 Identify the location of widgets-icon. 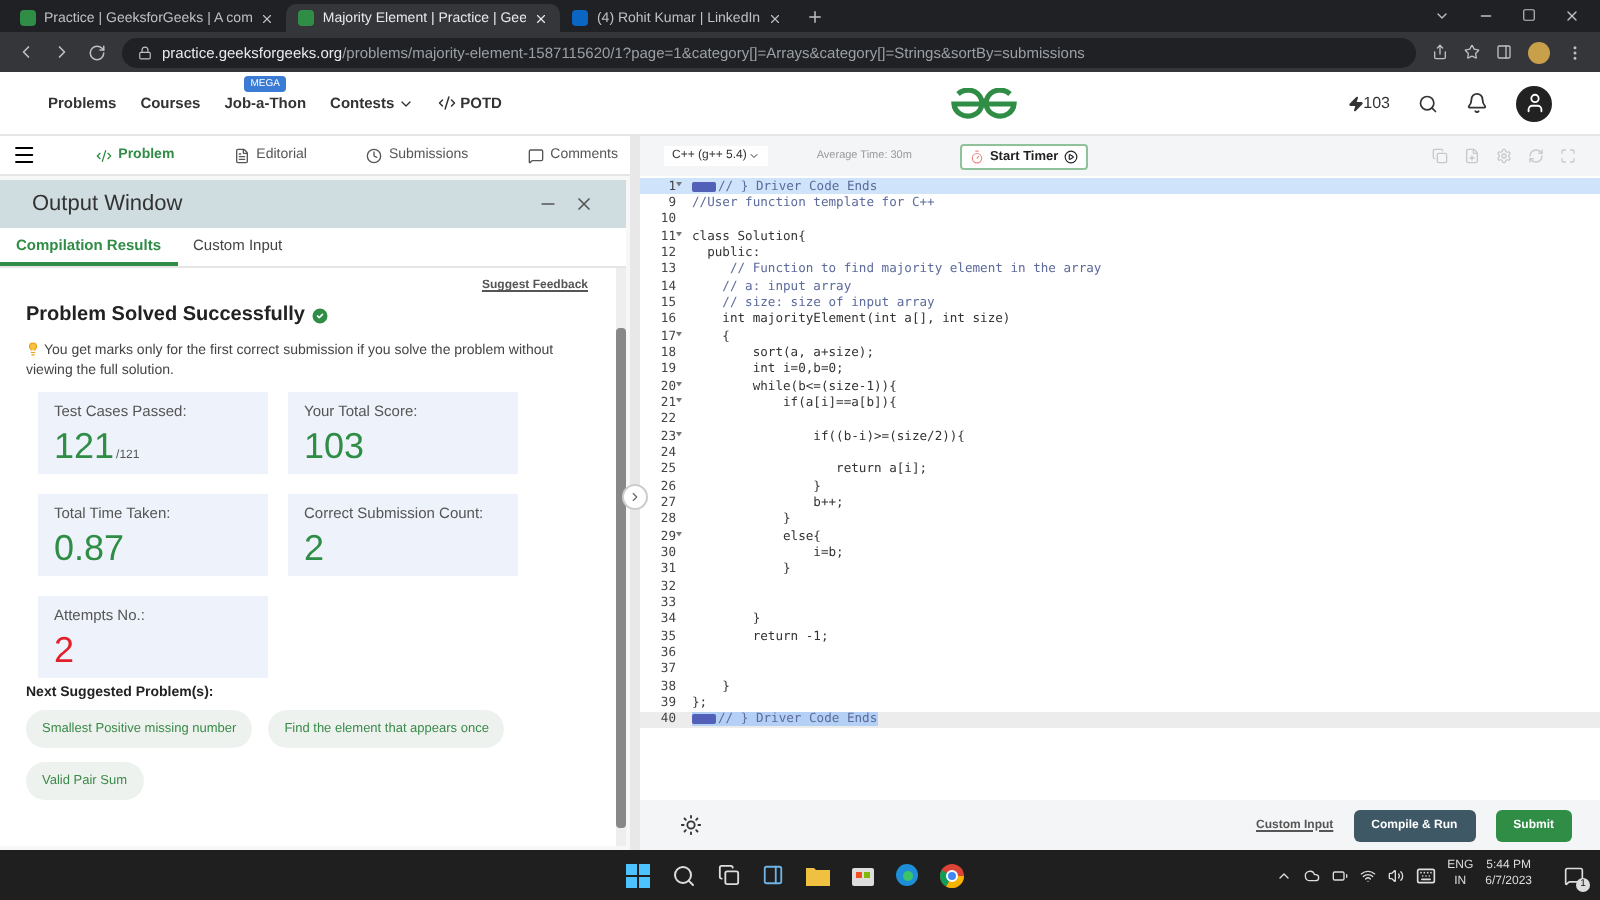
(773, 875).